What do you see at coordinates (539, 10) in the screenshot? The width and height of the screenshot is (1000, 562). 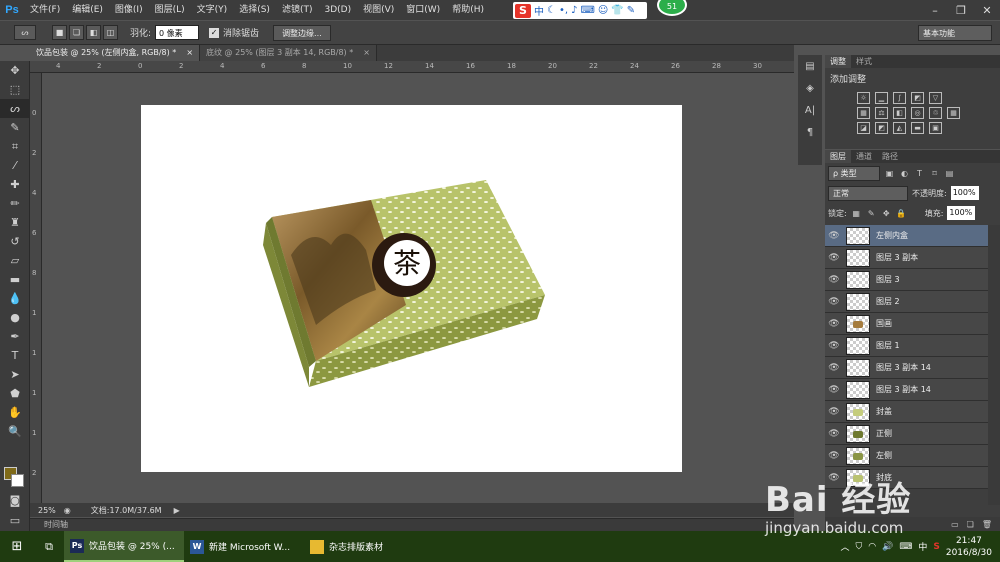 I see `ime-mode-label: 中` at bounding box center [539, 10].